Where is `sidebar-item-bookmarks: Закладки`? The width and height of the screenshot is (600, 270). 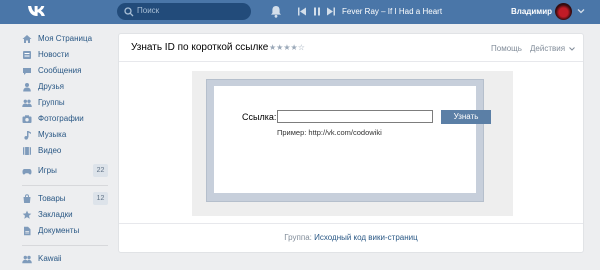 sidebar-item-bookmarks: Закладки is located at coordinates (66, 215).